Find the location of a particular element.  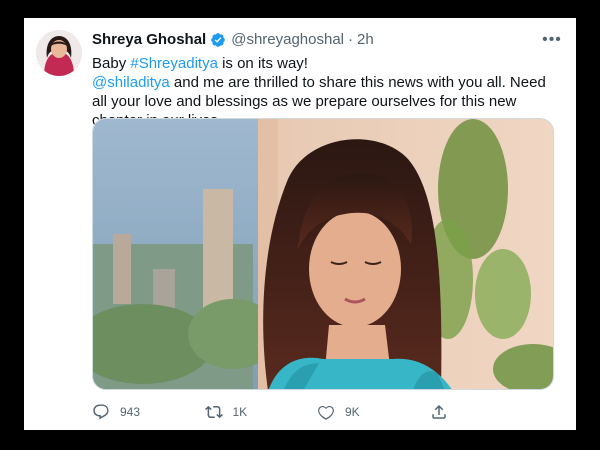

verified-badge-icon is located at coordinates (218, 40).